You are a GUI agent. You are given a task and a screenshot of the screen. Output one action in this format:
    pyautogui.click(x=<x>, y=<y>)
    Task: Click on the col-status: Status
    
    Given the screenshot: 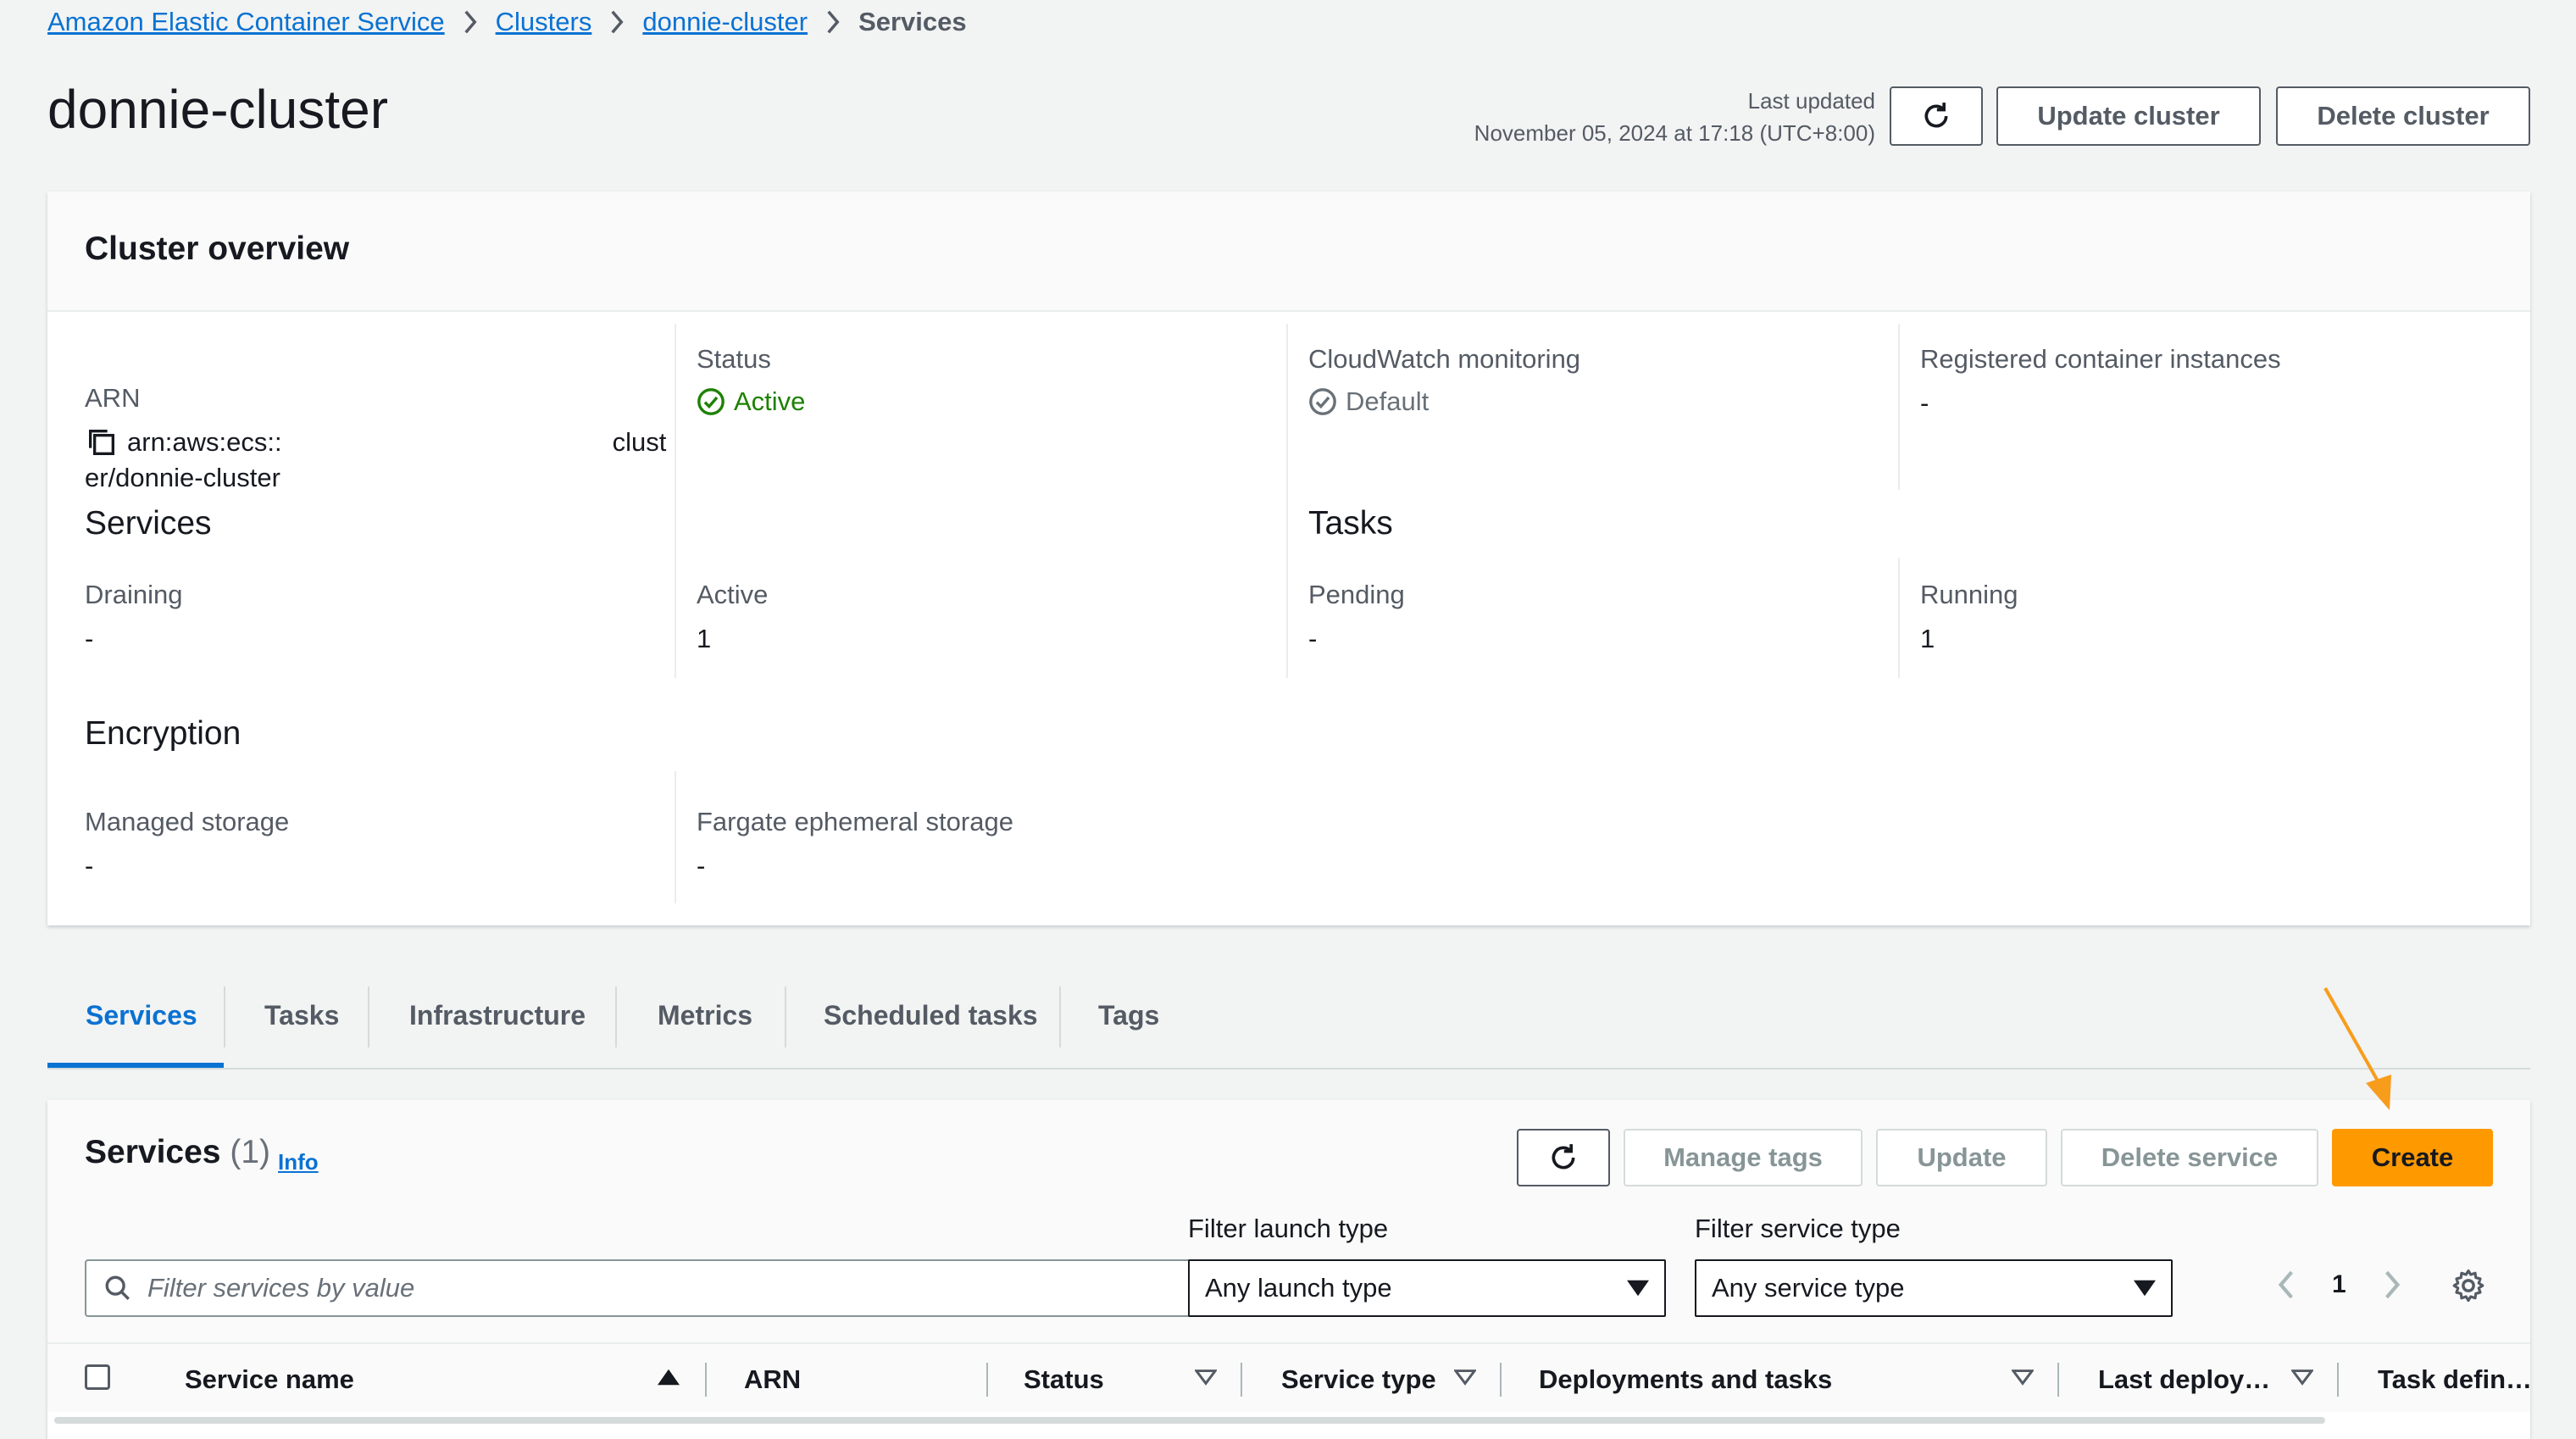 What is the action you would take?
    pyautogui.click(x=1064, y=1379)
    